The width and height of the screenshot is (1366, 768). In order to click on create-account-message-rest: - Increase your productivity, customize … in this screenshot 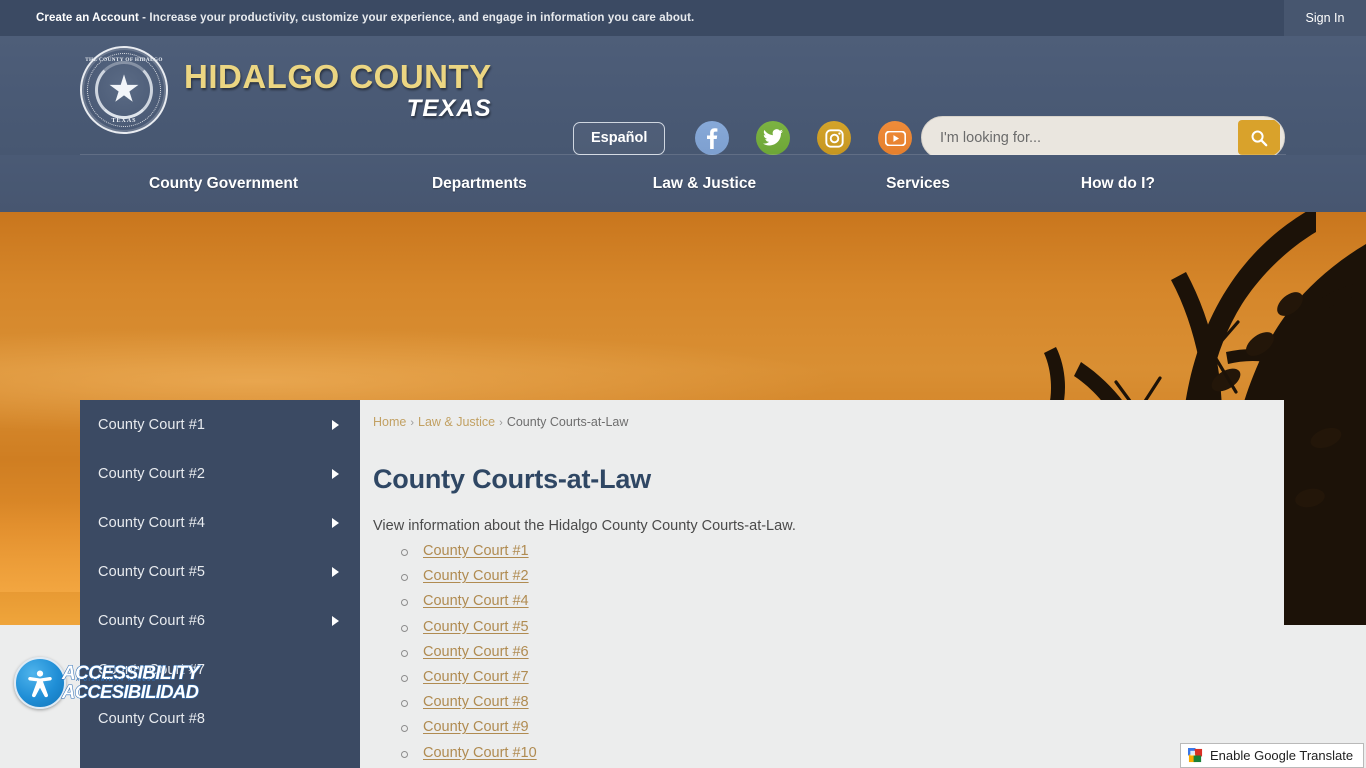, I will do `click(416, 18)`.